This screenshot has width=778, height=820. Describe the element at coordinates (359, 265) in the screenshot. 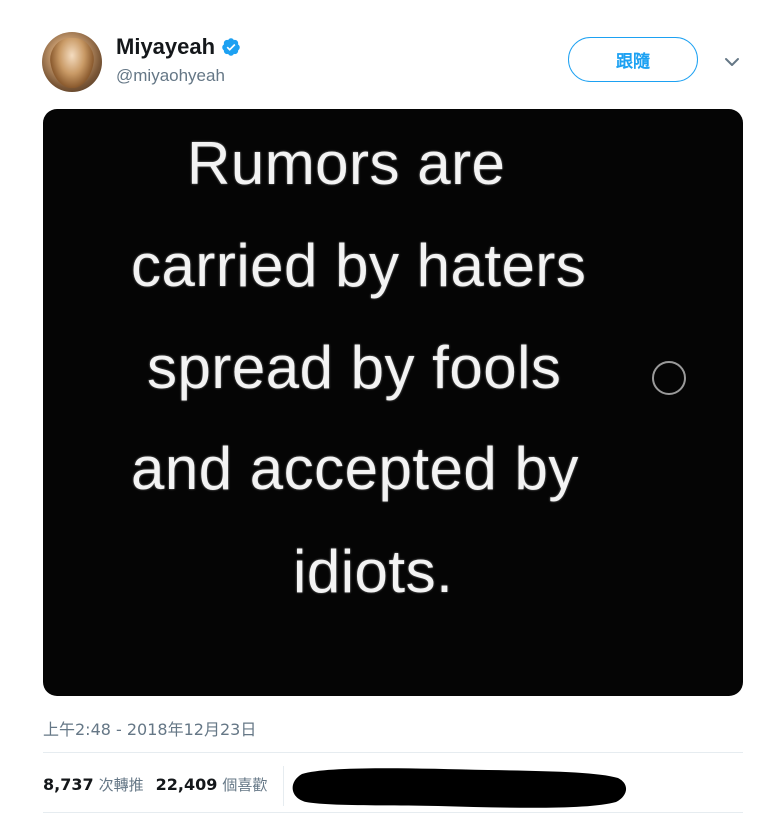

I see `media-text-line-2: carried by haters` at that location.